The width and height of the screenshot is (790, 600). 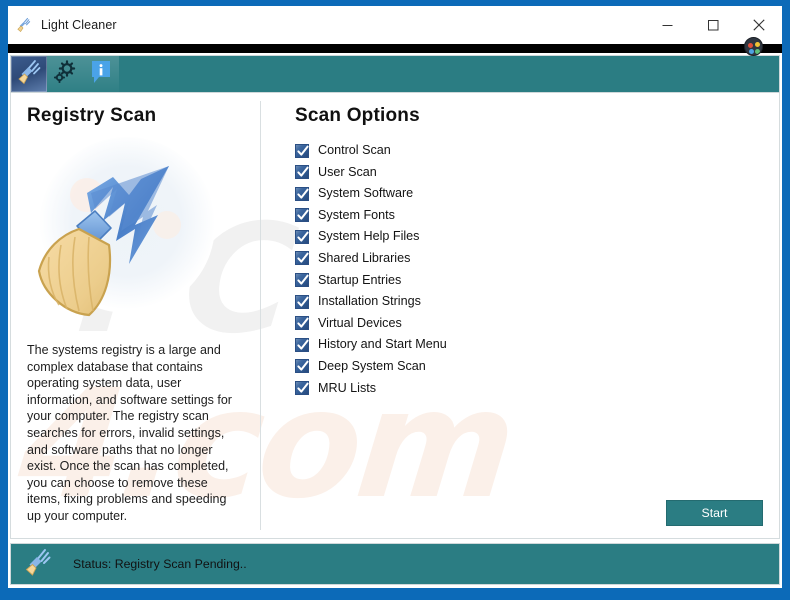 What do you see at coordinates (537, 150) in the screenshot?
I see `scan-option-row: Control Scan` at bounding box center [537, 150].